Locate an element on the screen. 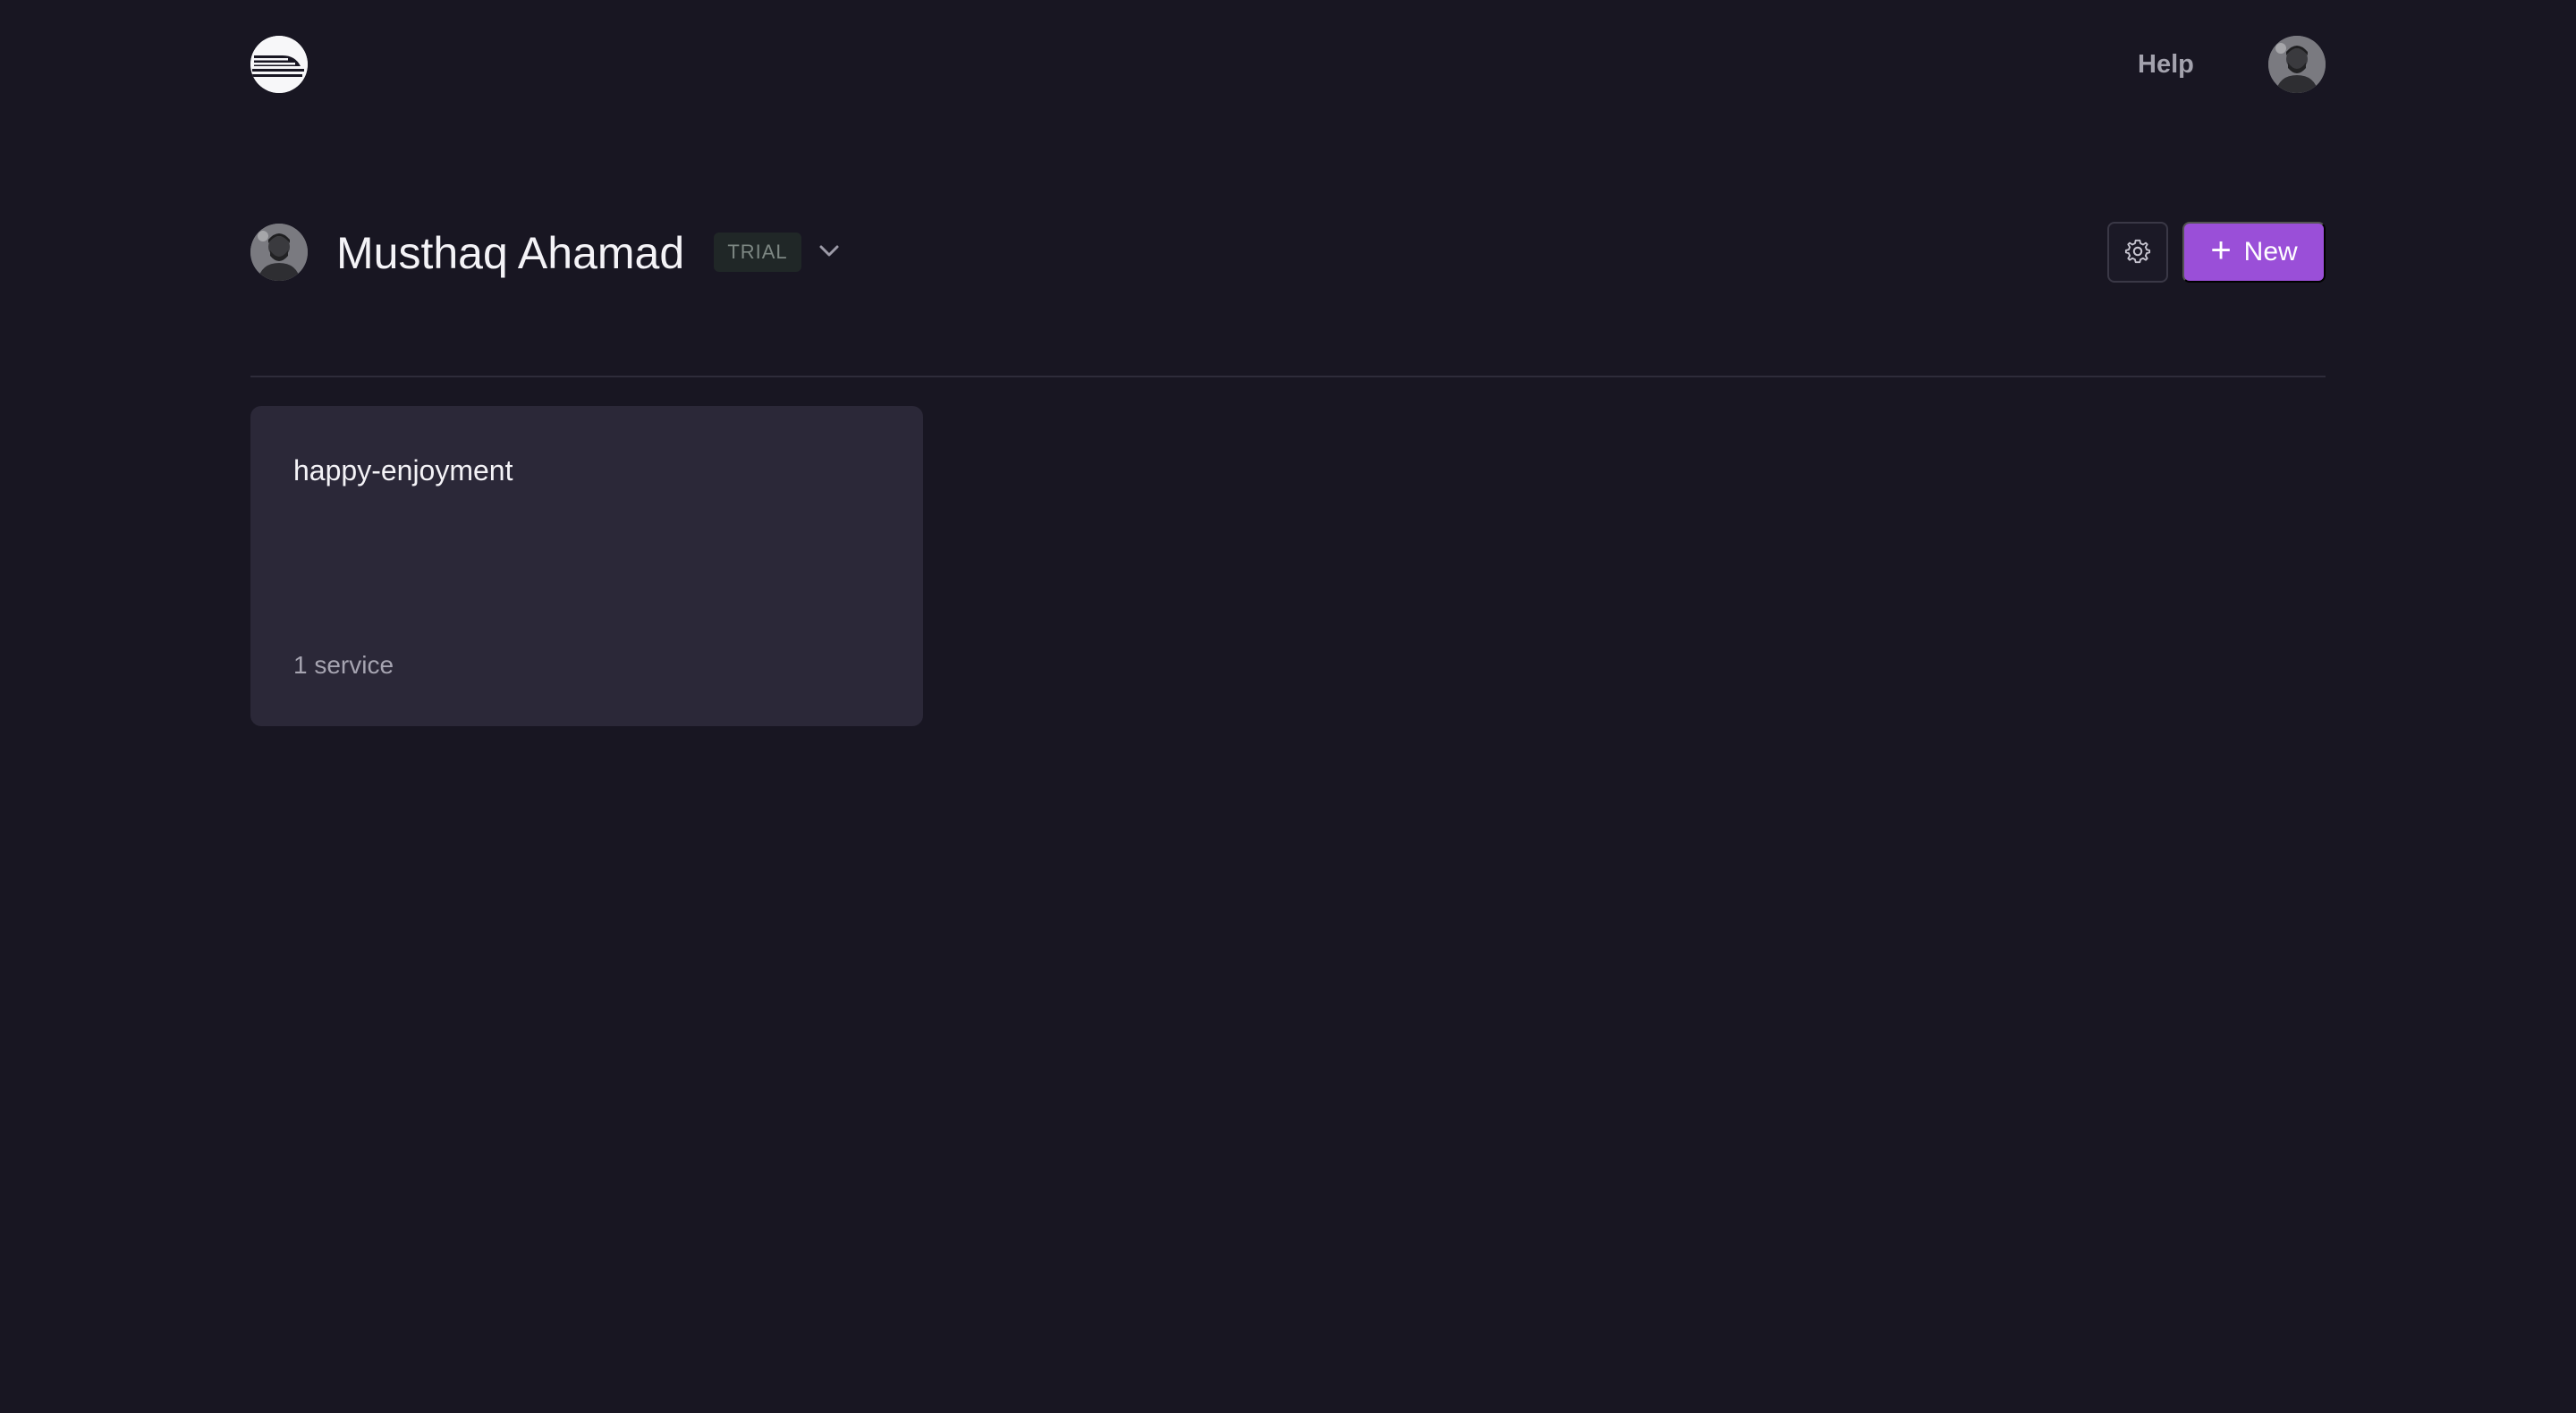 This screenshot has height=1413, width=2576. user-avatar-icon is located at coordinates (2297, 64).